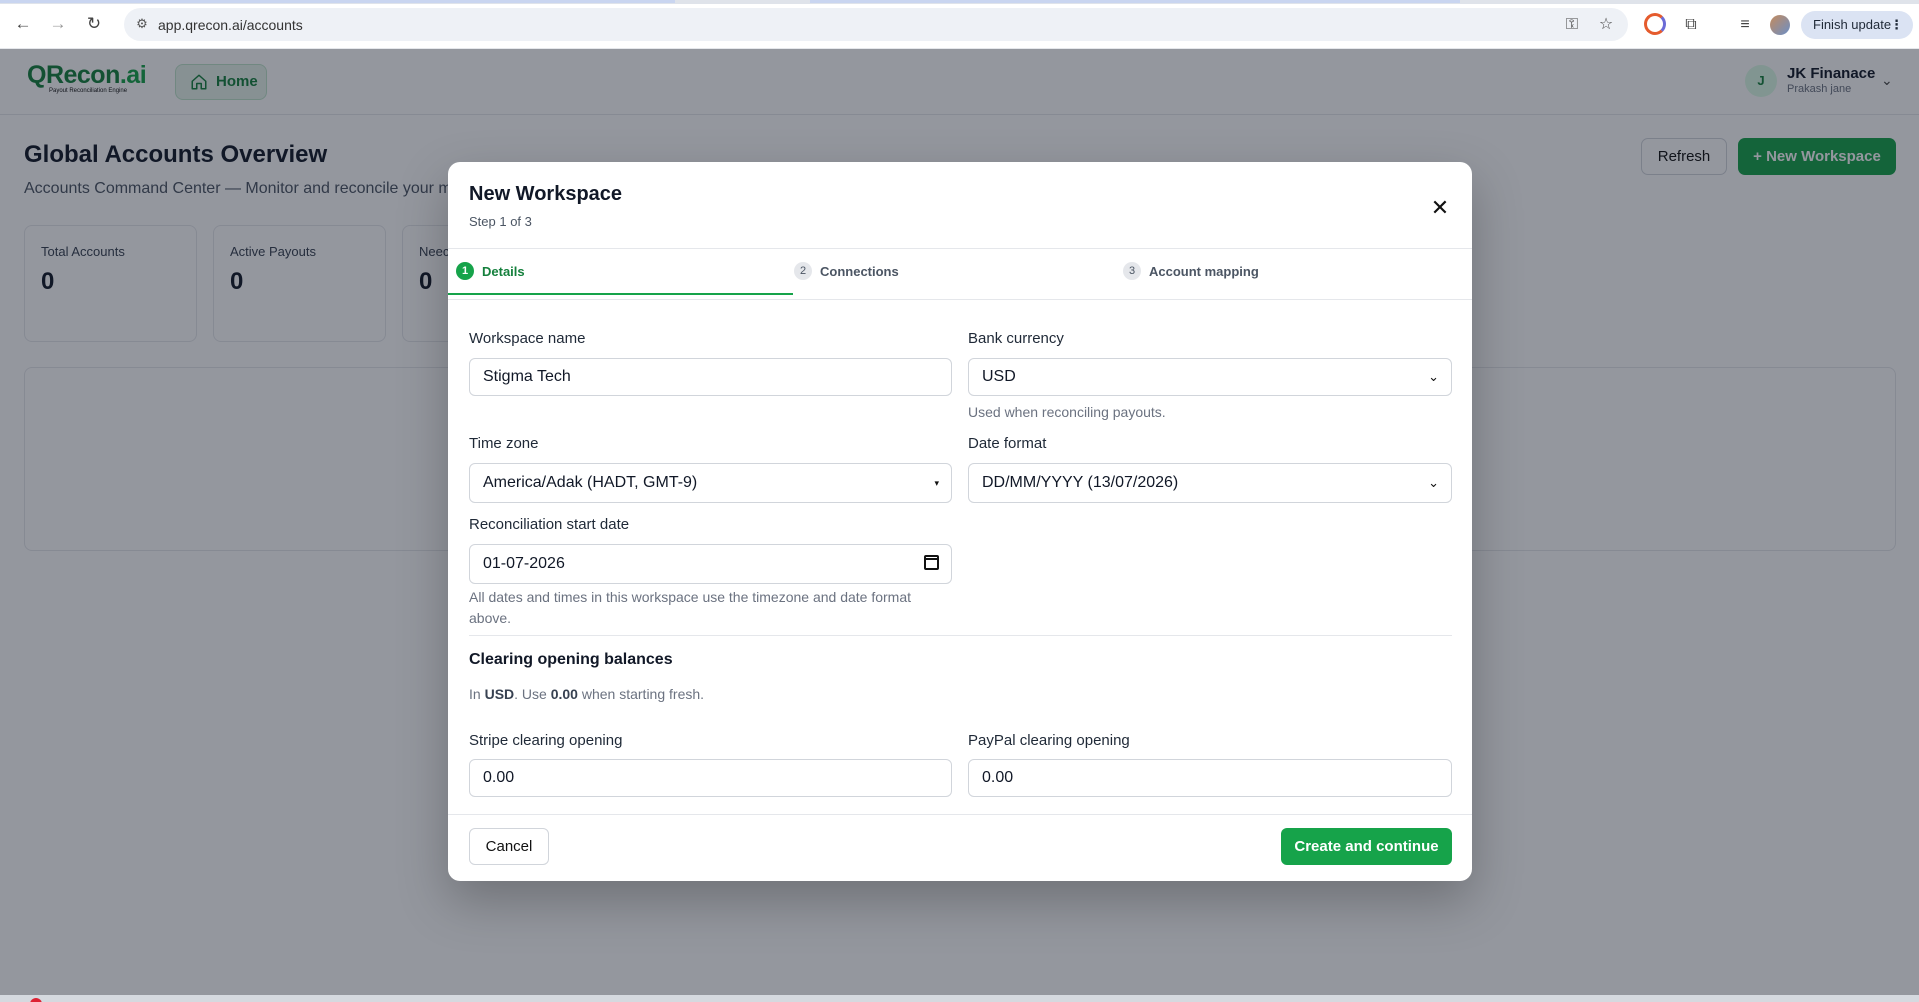 This screenshot has width=1919, height=1002. I want to click on menu-dots-icon: ⋮, so click(1896, 24).